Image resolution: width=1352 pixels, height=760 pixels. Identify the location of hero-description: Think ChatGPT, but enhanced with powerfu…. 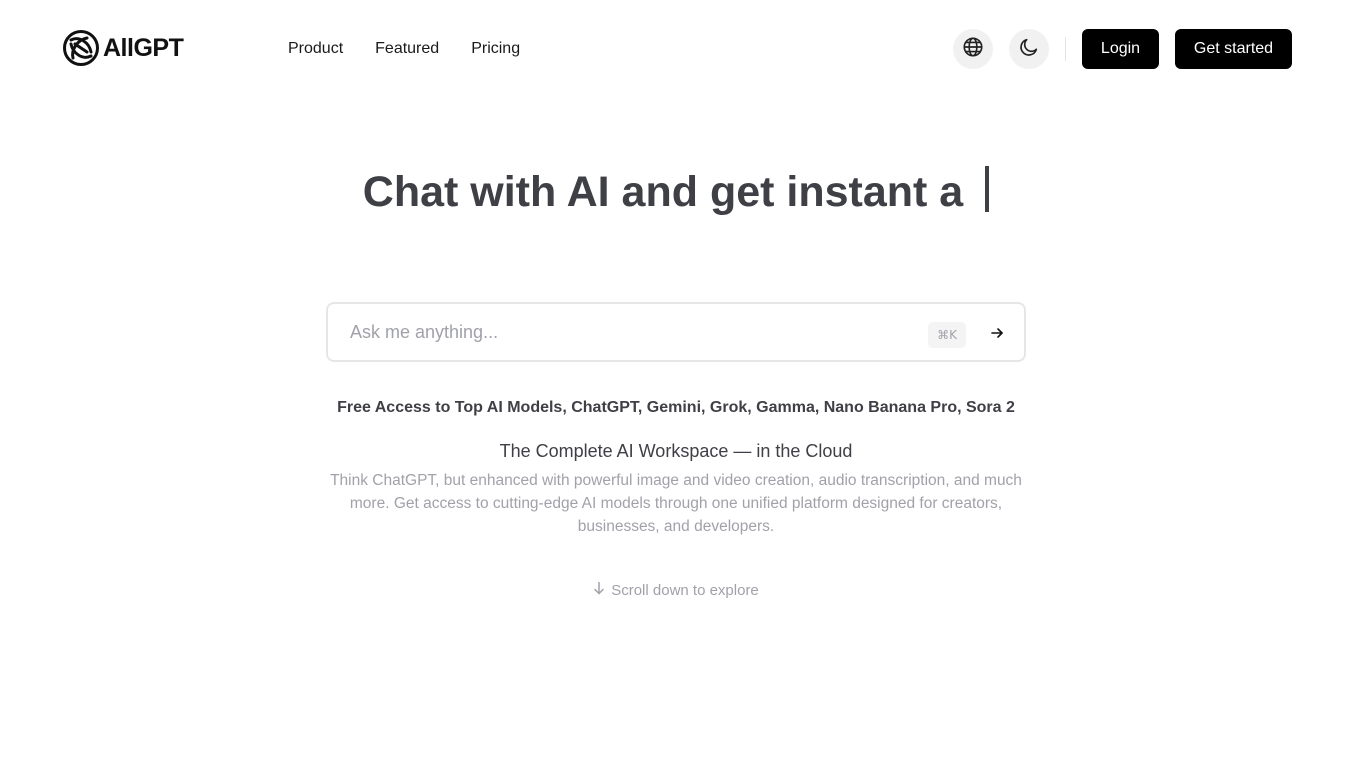
(676, 503).